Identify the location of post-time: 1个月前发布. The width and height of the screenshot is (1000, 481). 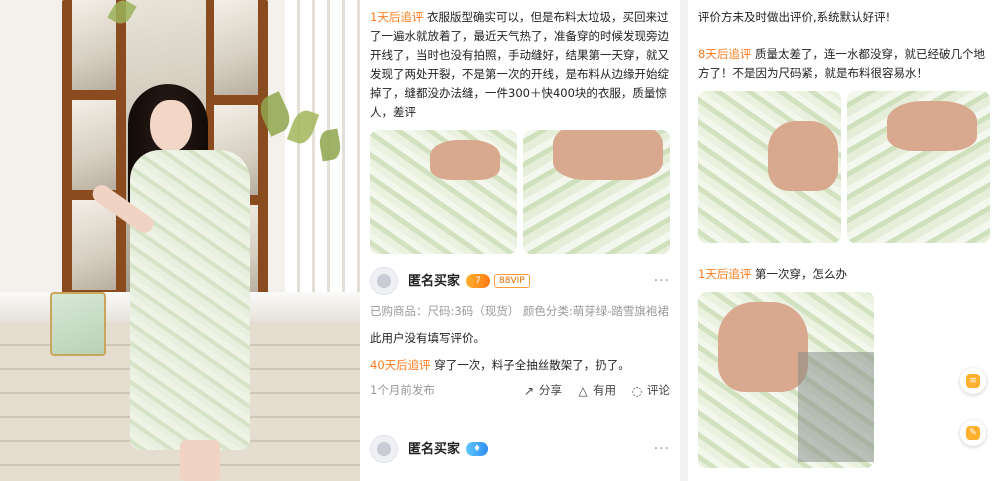
(402, 390).